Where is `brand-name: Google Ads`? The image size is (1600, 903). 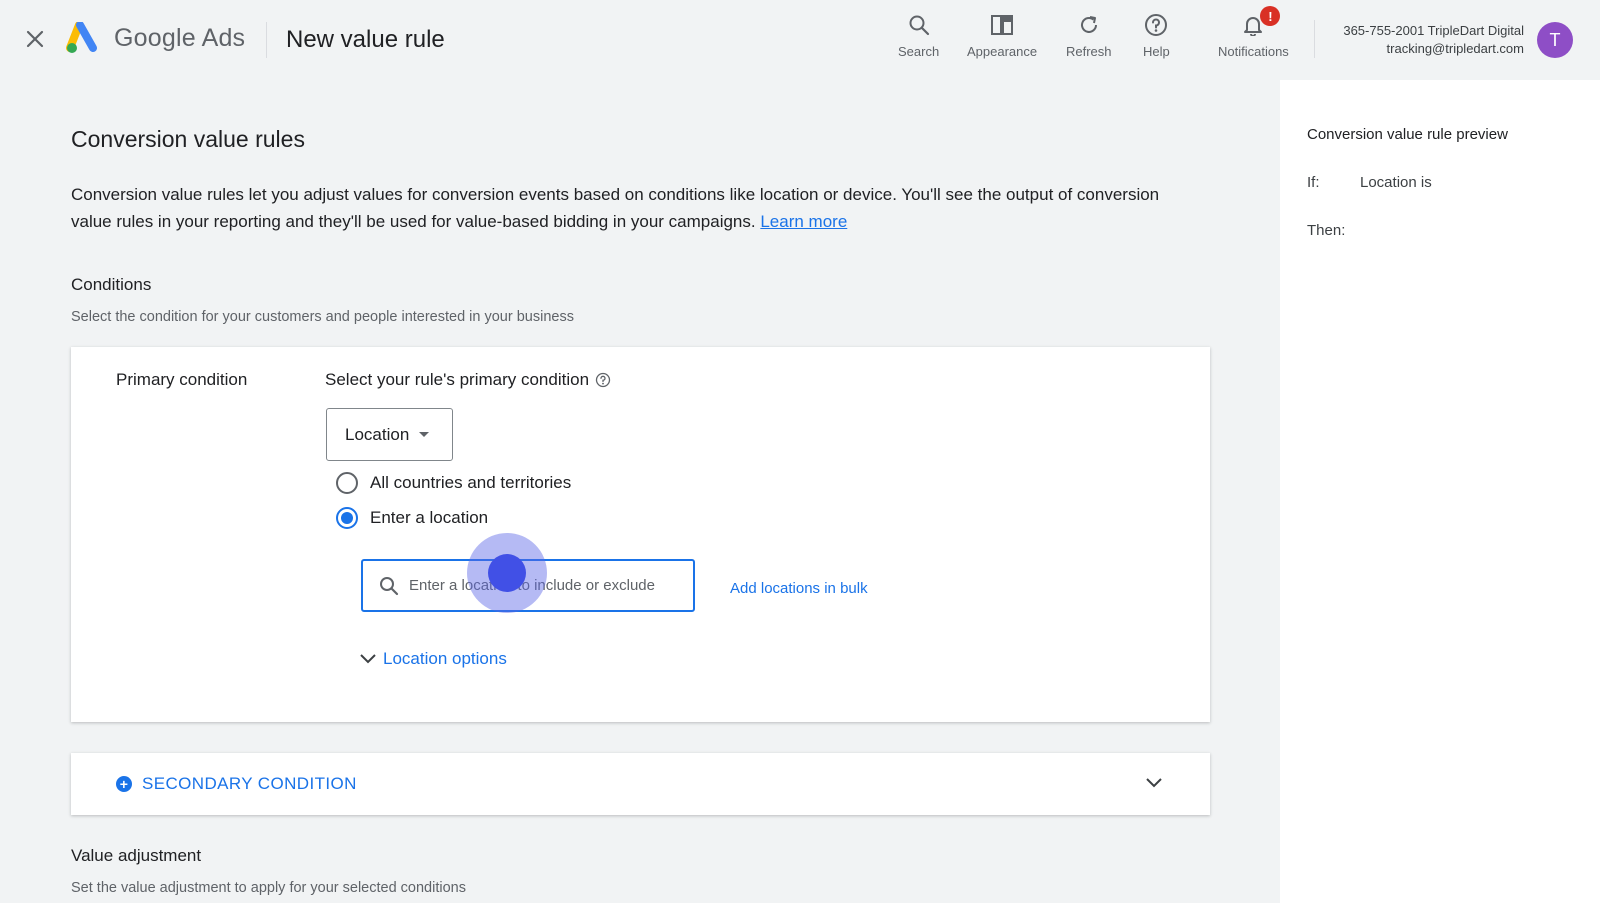
brand-name: Google Ads is located at coordinates (180, 38).